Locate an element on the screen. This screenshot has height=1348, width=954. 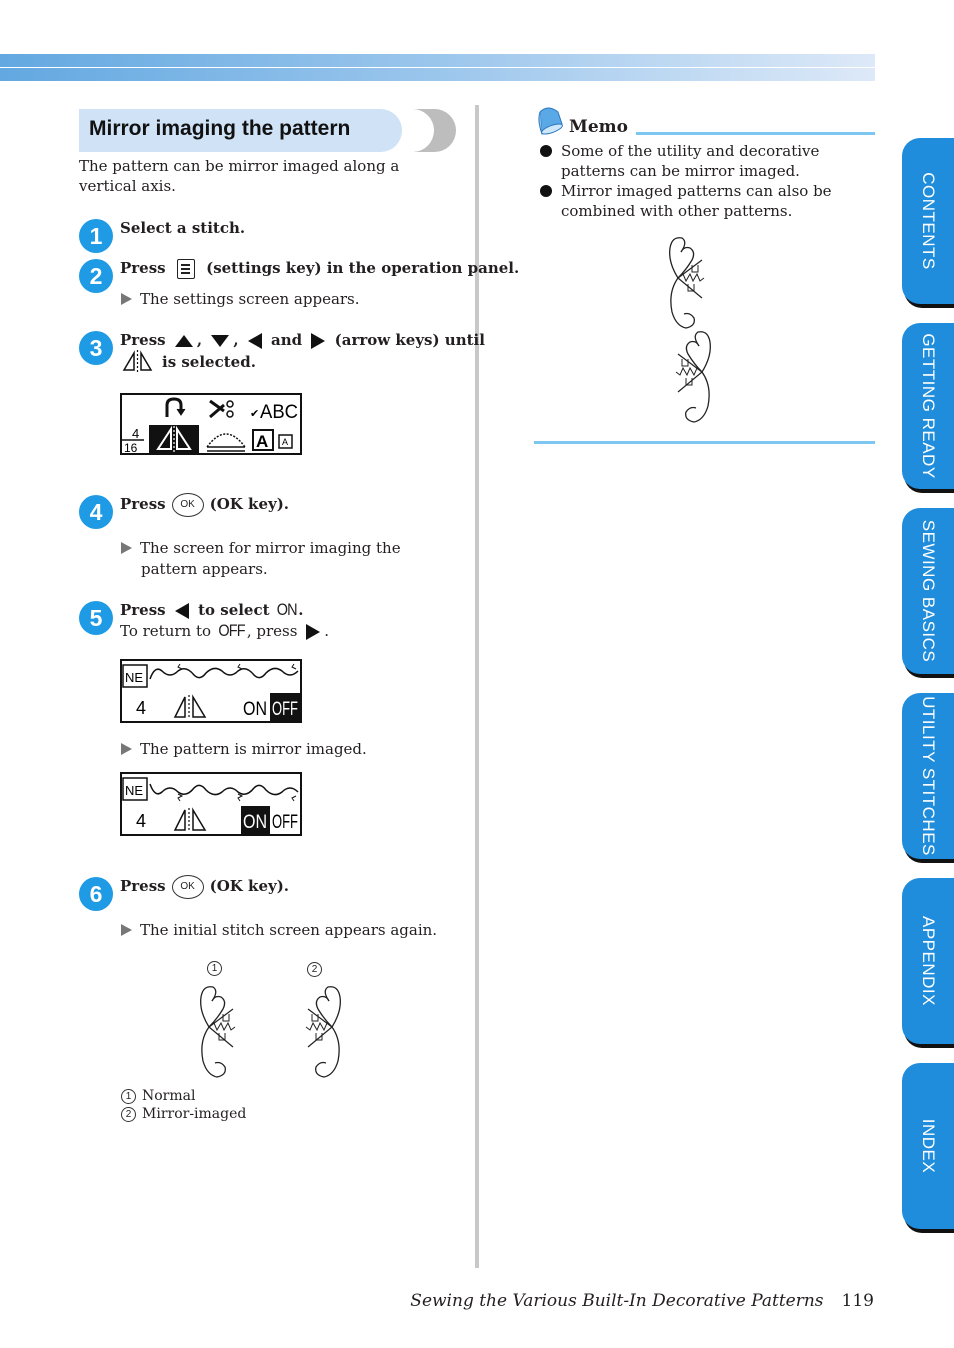
legend-marker: 1 is located at coordinates (128, 1096).